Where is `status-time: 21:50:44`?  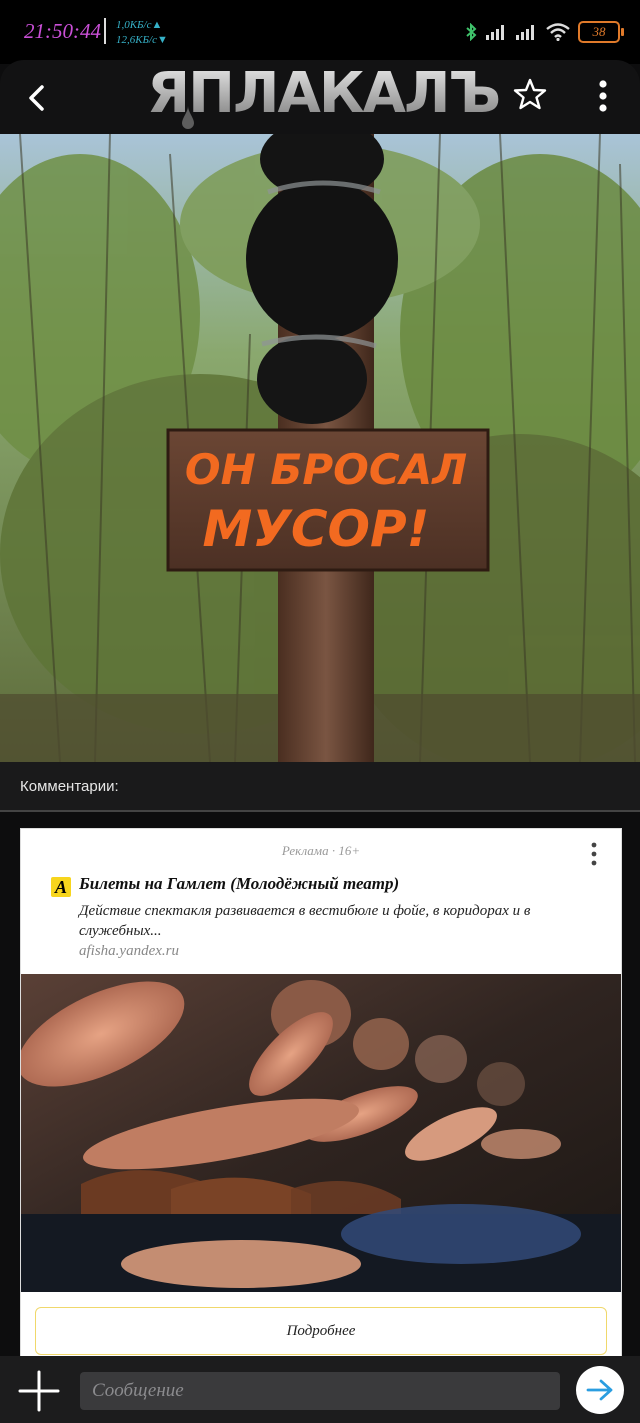 status-time: 21:50:44 is located at coordinates (62, 31).